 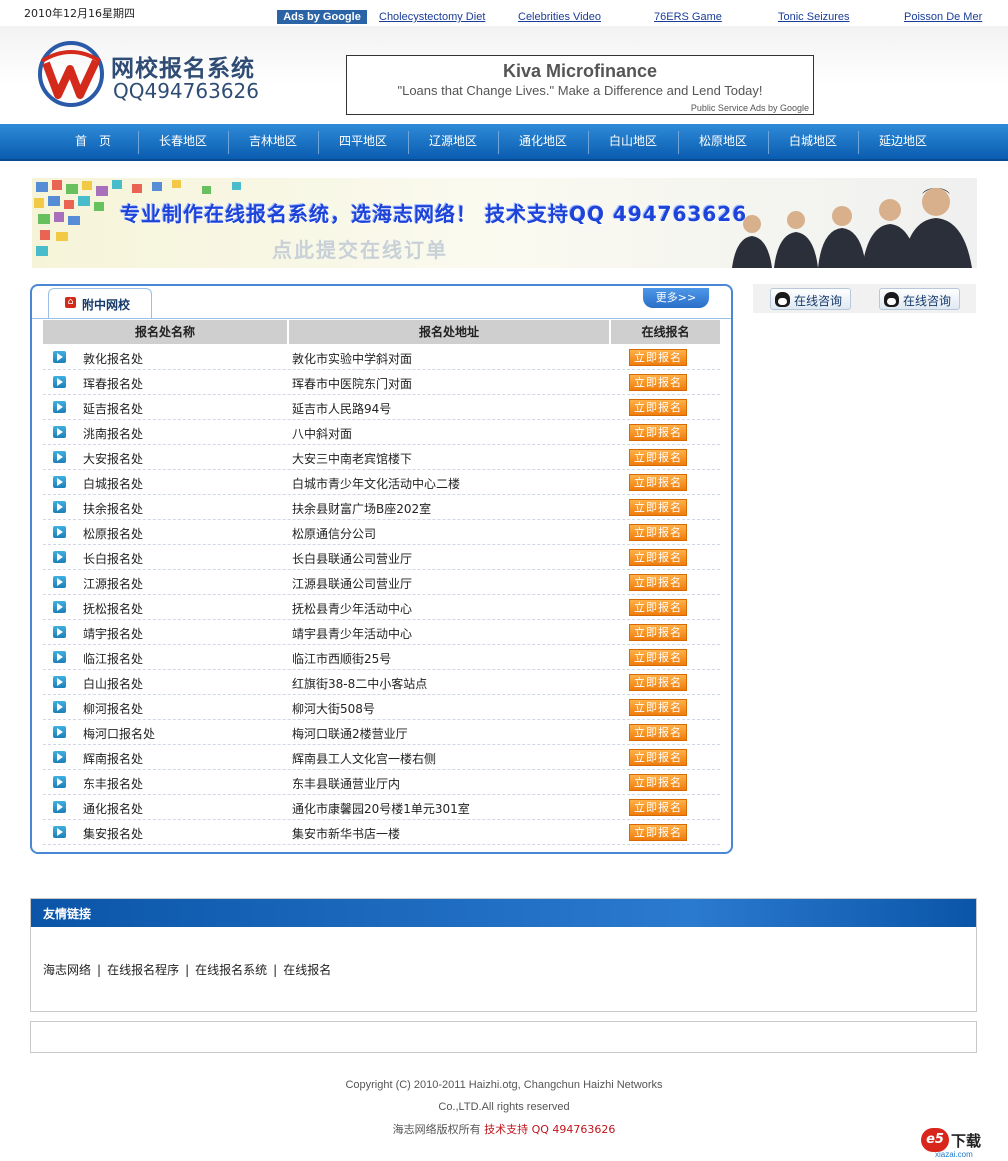 I want to click on qq-consult-button-2: 在线咨询, so click(x=919, y=299).